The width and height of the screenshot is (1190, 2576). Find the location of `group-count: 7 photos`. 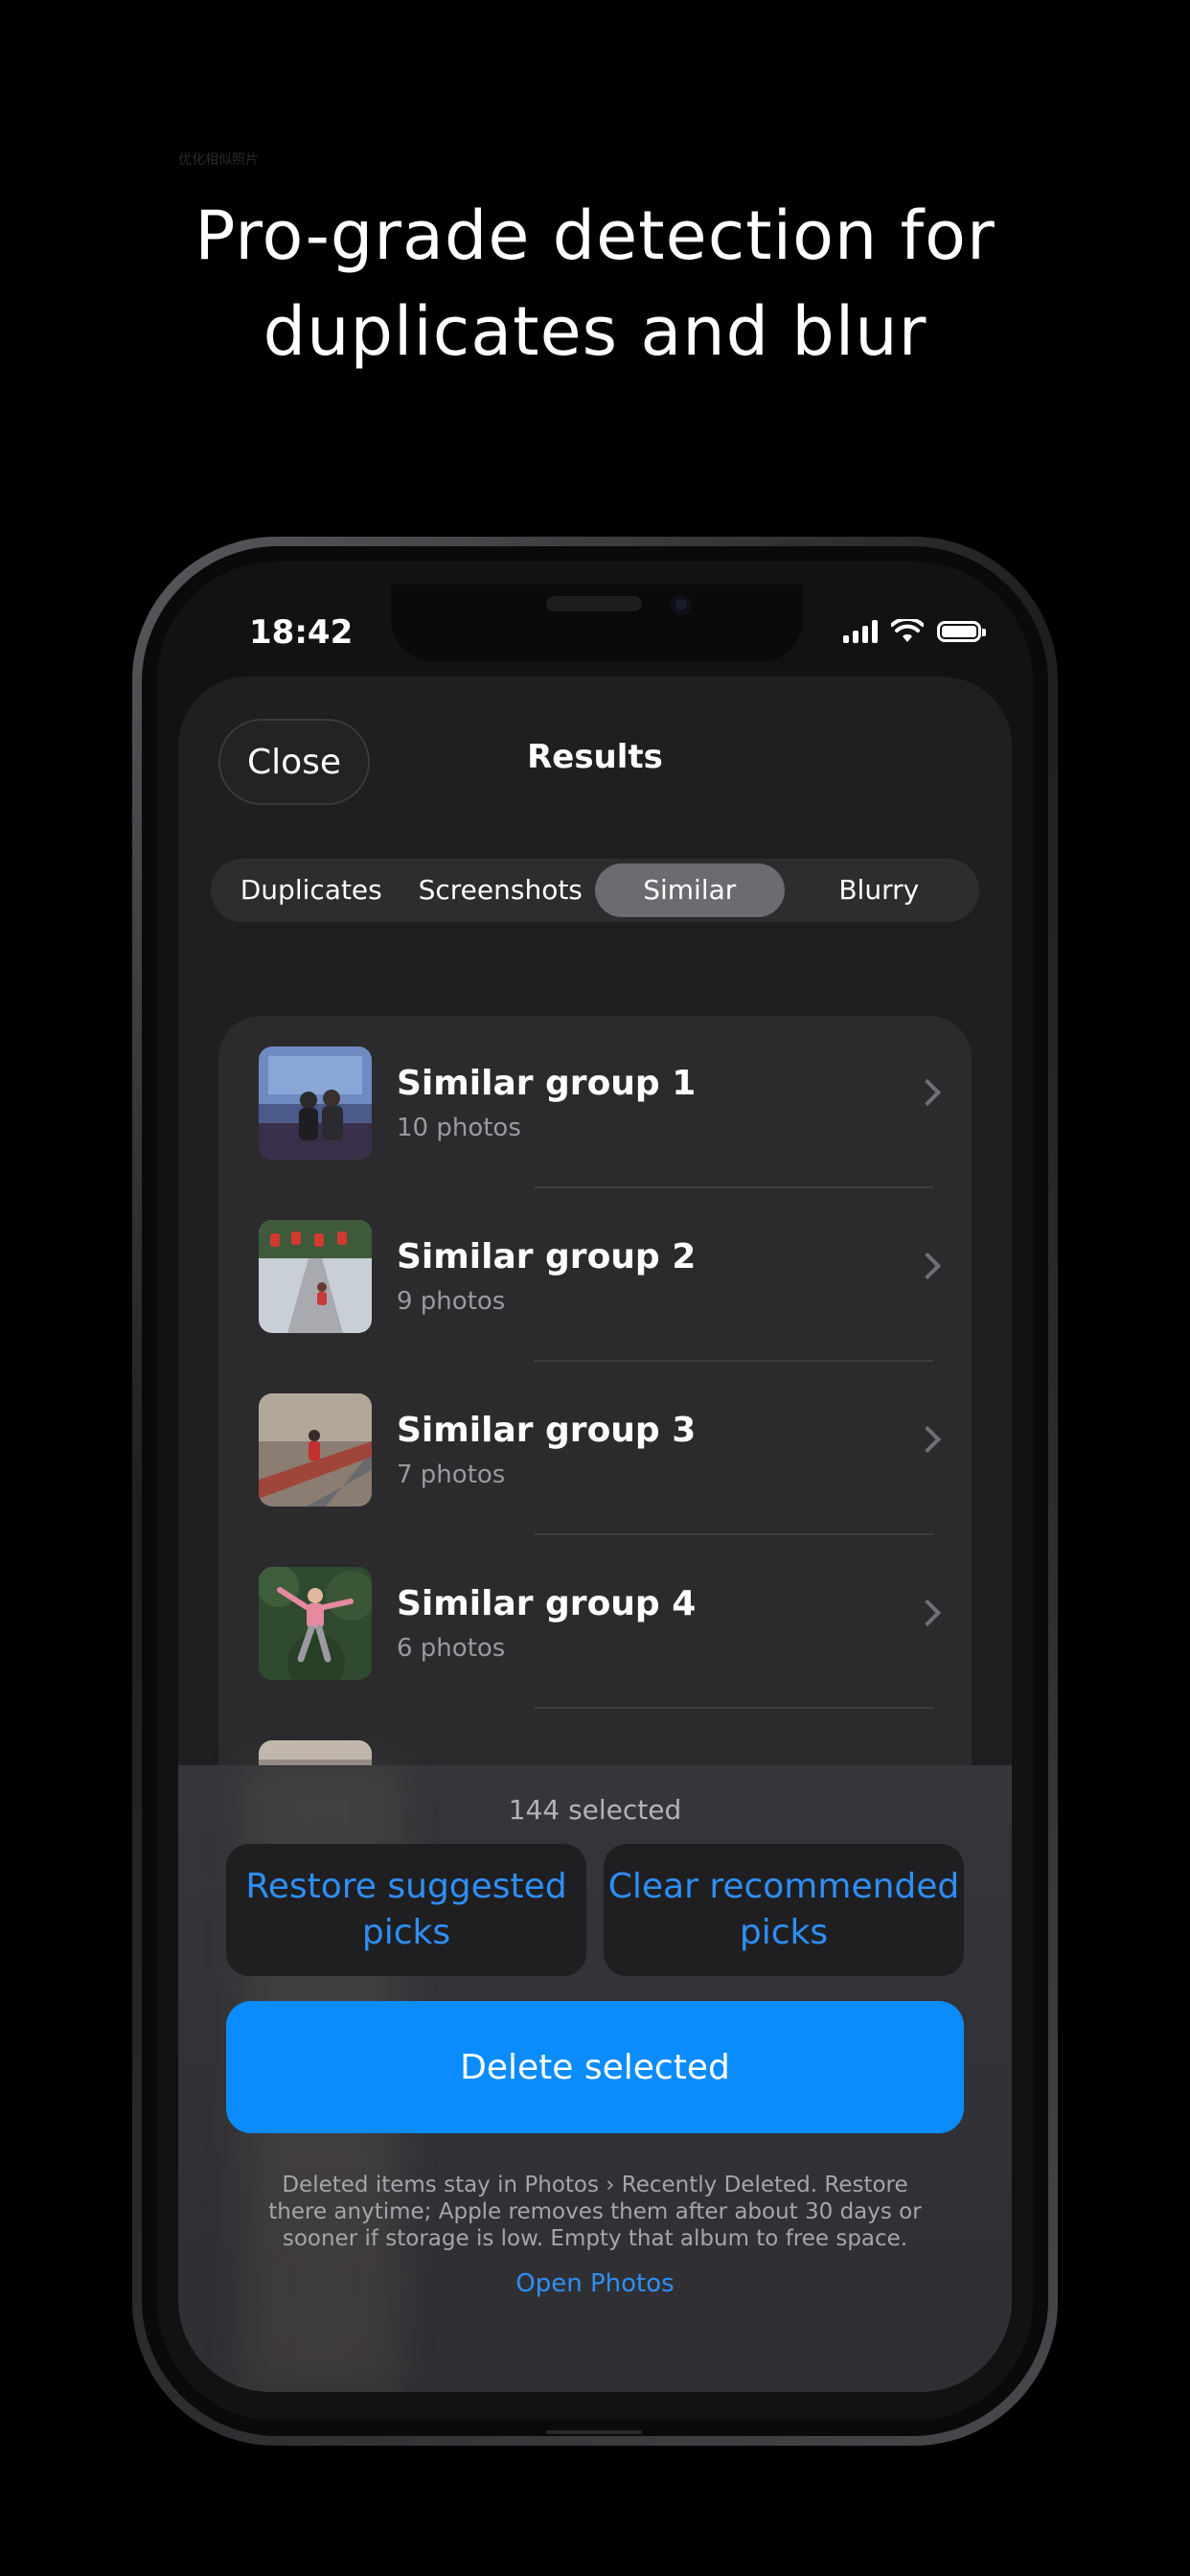

group-count: 7 photos is located at coordinates (452, 1474).